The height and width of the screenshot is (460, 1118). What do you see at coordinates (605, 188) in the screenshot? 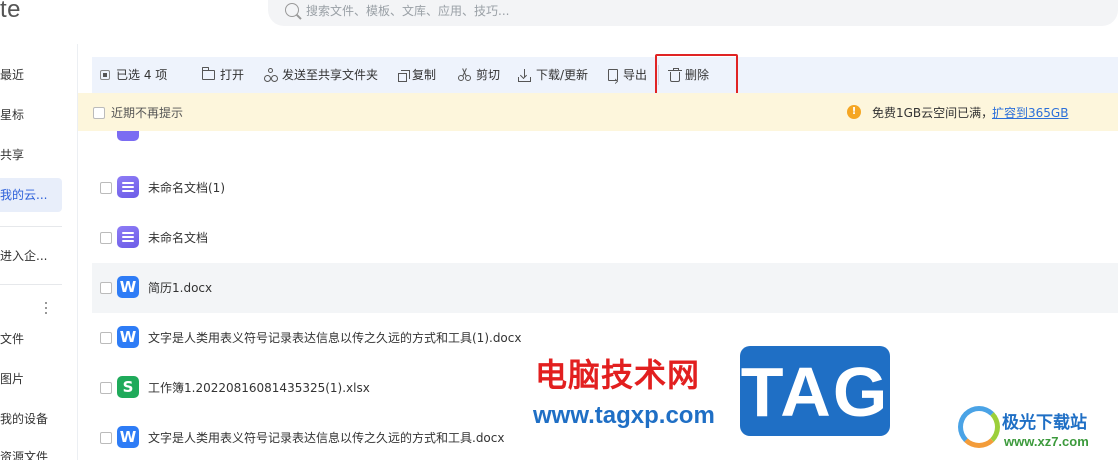
I see `file-row: 未命名文档(1)` at bounding box center [605, 188].